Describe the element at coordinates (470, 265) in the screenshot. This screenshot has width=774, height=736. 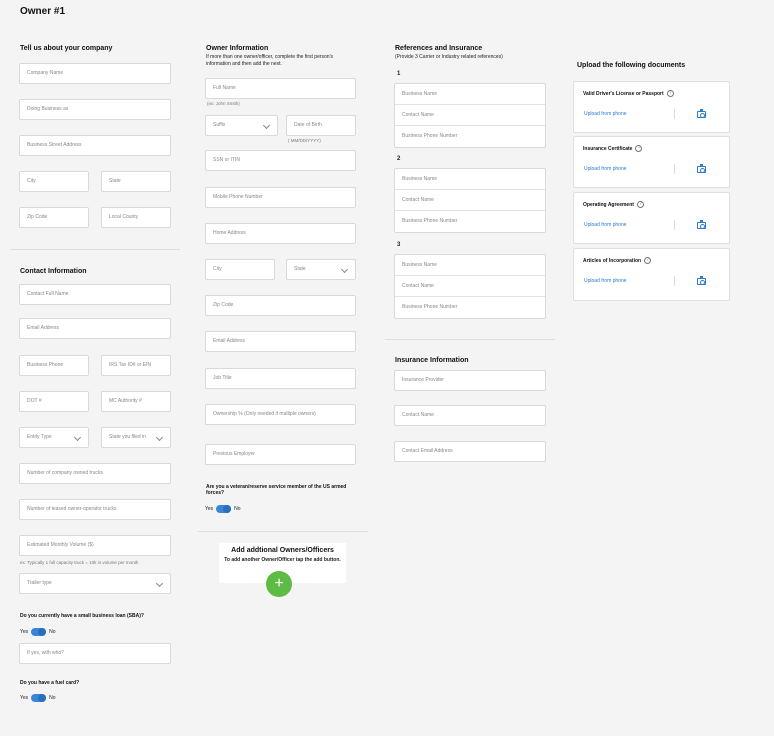
I see `ref3-business-name-field: Business Name` at that location.